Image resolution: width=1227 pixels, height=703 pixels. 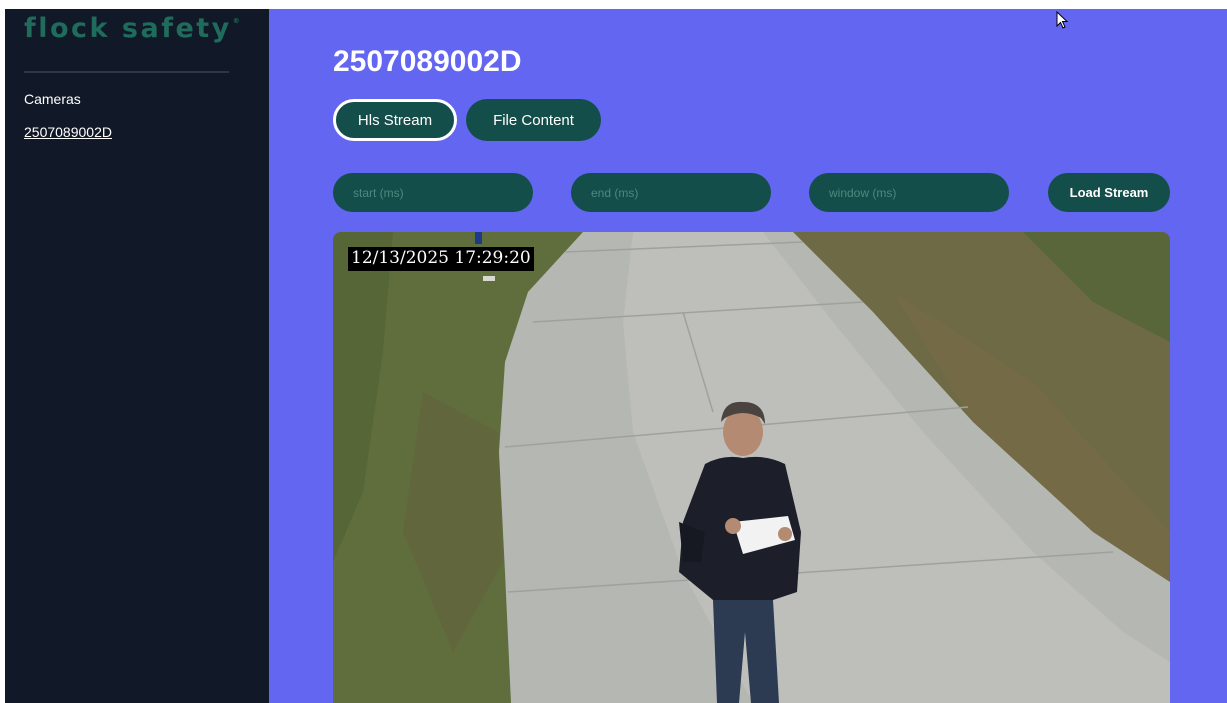 I want to click on brand-logo: flock safety®, so click(x=132, y=28).